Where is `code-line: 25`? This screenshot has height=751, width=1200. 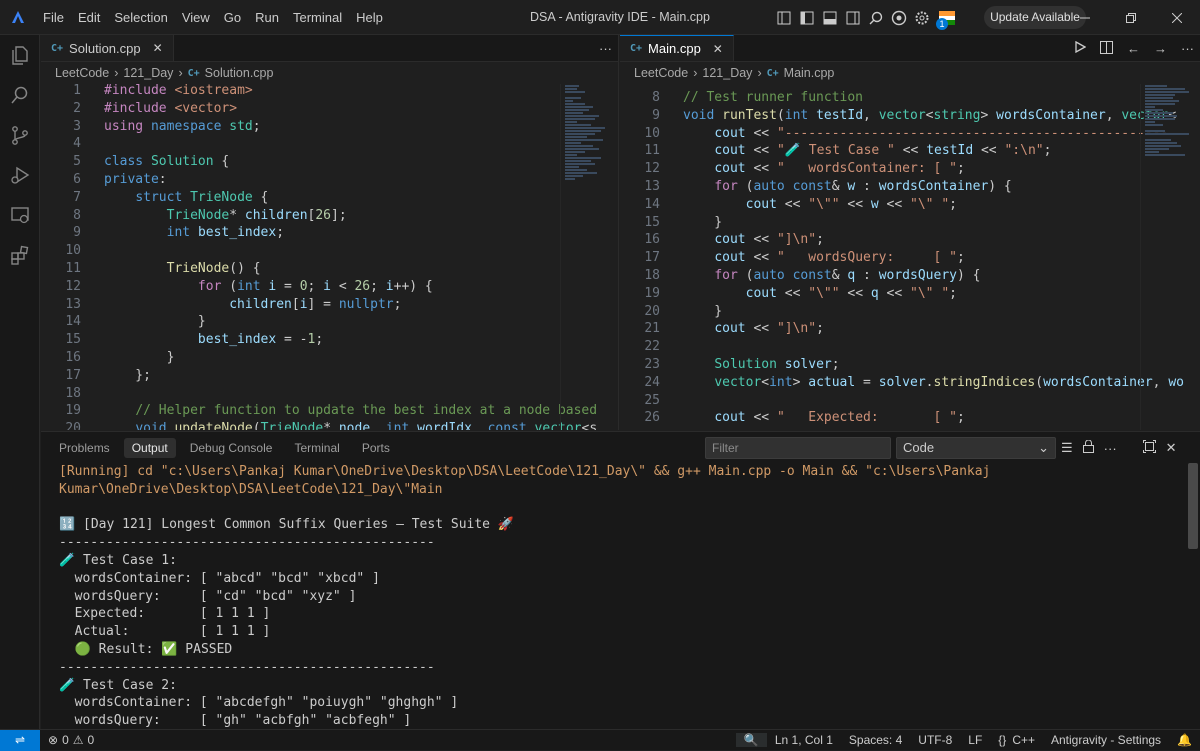
code-line: 25 is located at coordinates (652, 400).